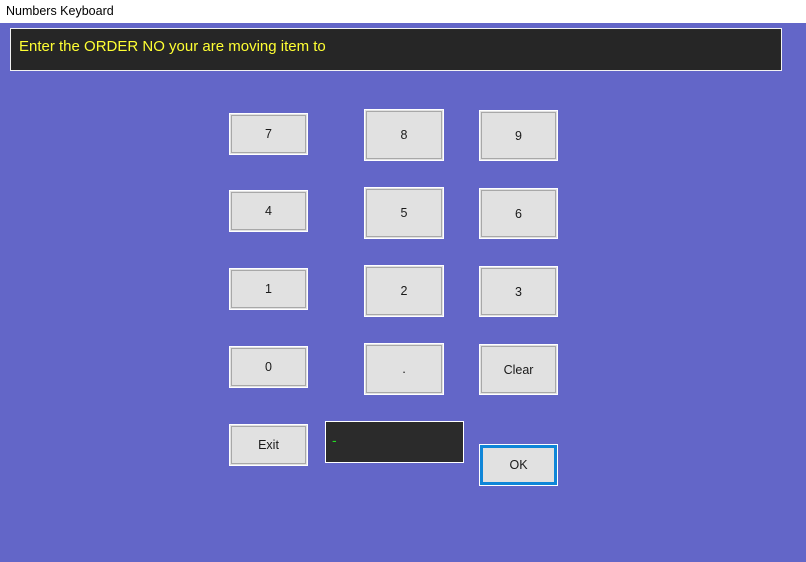 The image size is (806, 562). I want to click on key-9-label: 9, so click(518, 135).